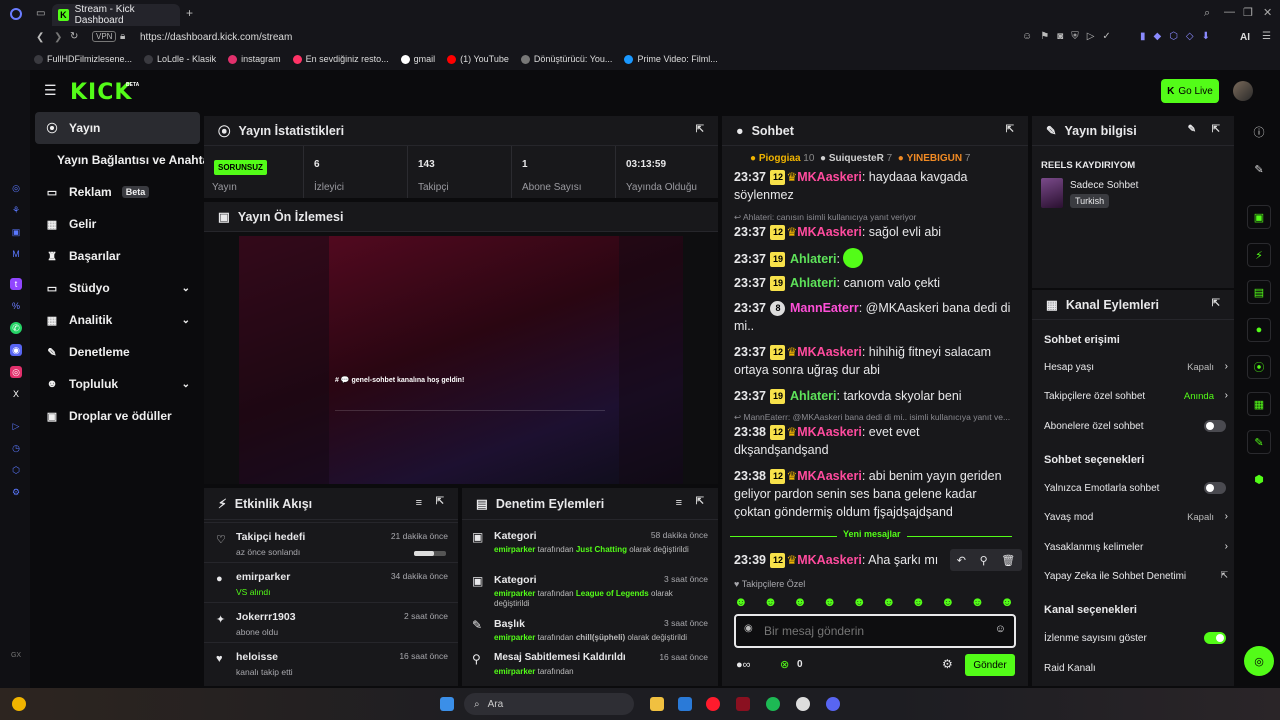  I want to click on weather-icon, so click(19, 704).